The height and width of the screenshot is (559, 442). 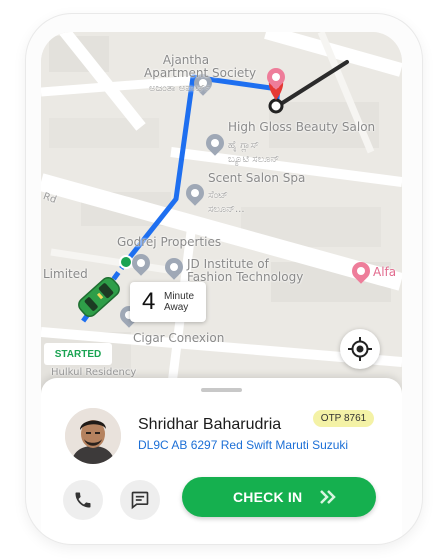 I want to click on driver-avatar, so click(x=93, y=436).